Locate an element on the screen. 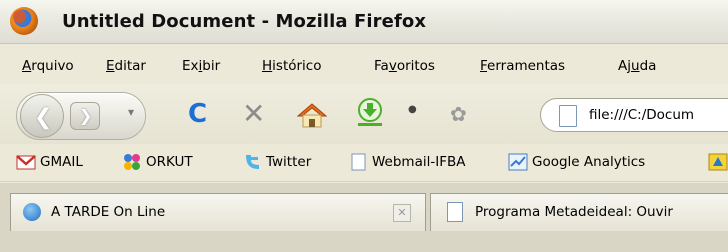  bookmark-webmail-ifba: Webmail-IFBA is located at coordinates (406, 164).